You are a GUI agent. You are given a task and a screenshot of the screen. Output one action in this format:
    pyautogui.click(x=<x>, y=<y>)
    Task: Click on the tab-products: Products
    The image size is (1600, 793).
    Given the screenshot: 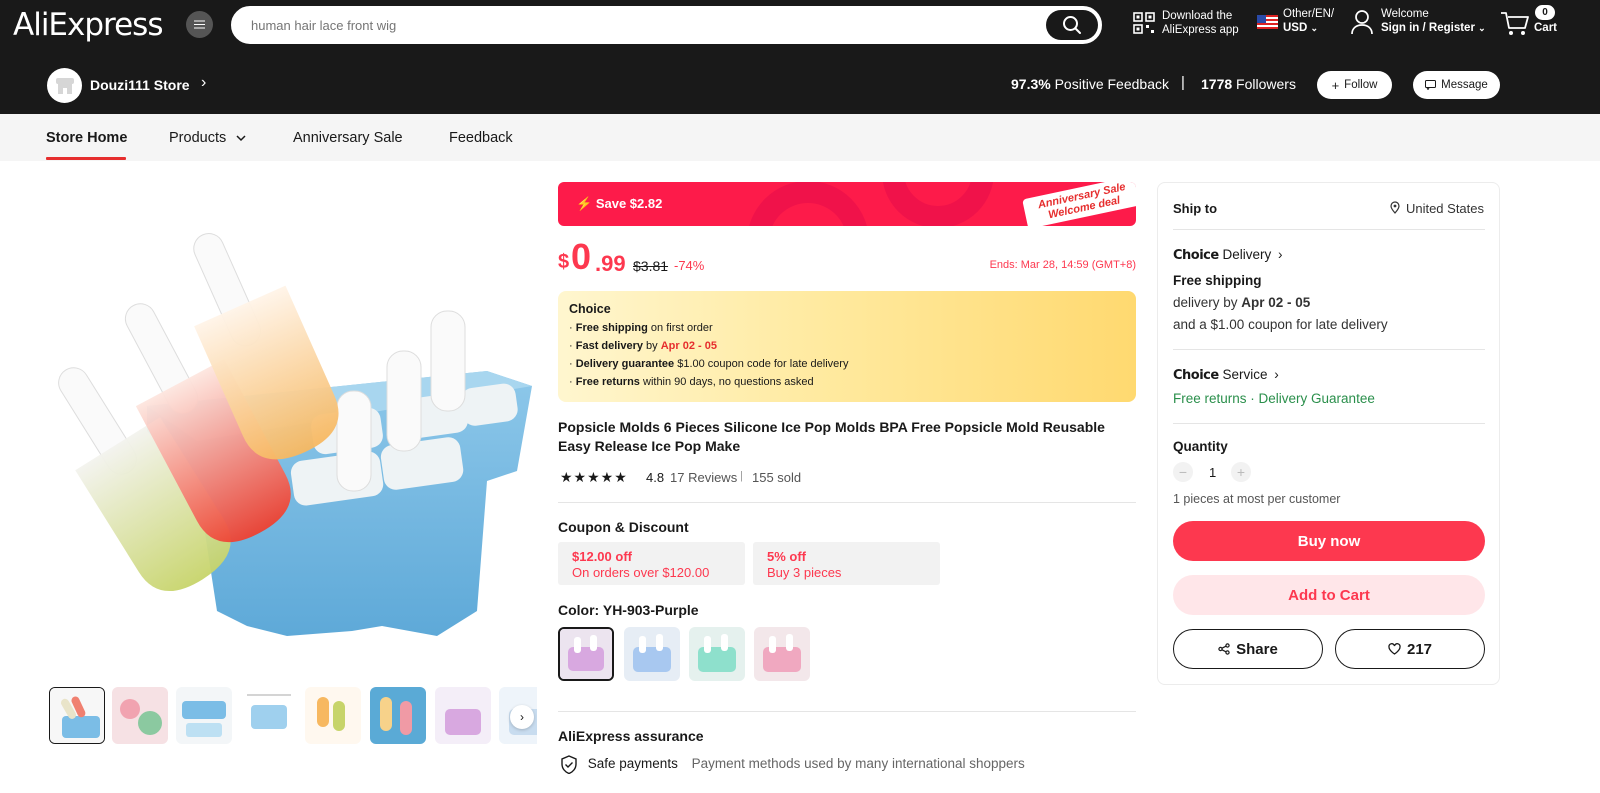 What is the action you would take?
    pyautogui.click(x=207, y=138)
    